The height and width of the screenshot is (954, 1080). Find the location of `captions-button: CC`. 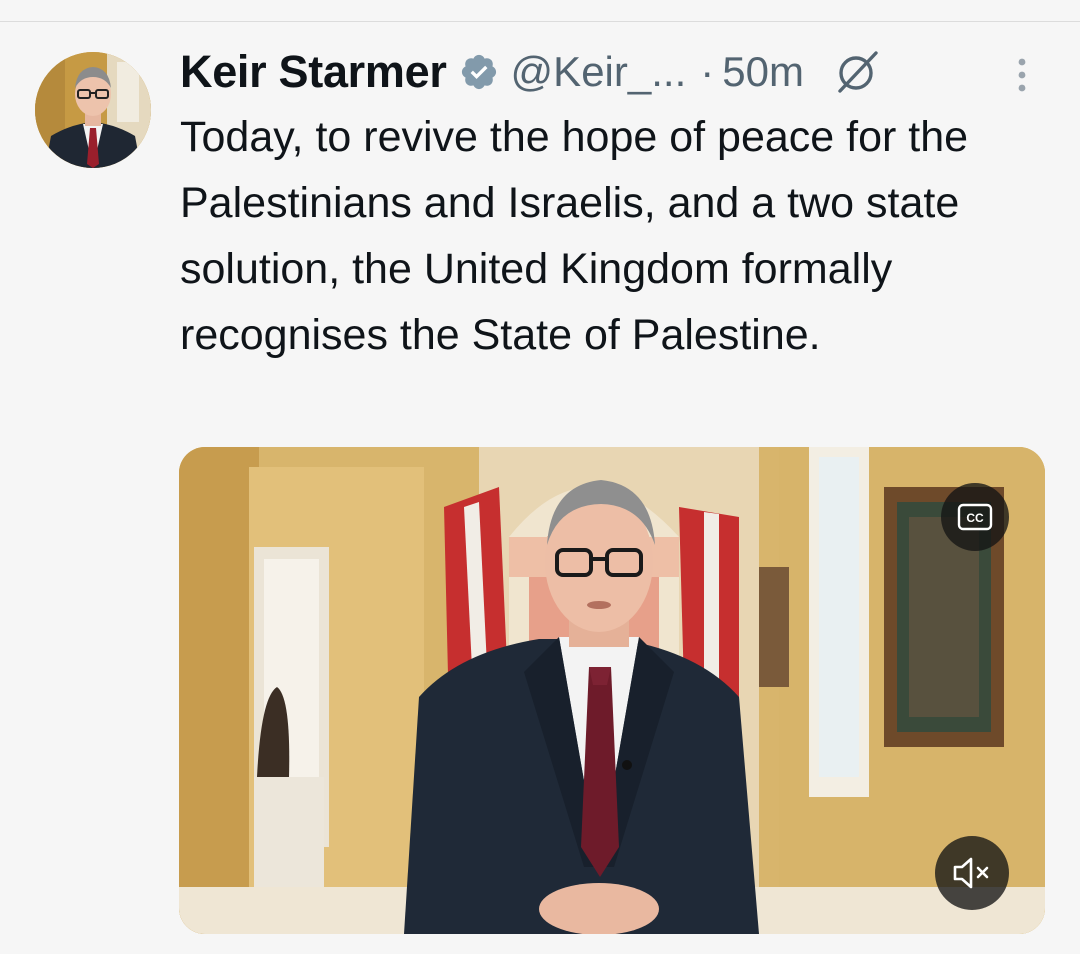

captions-button: CC is located at coordinates (975, 517).